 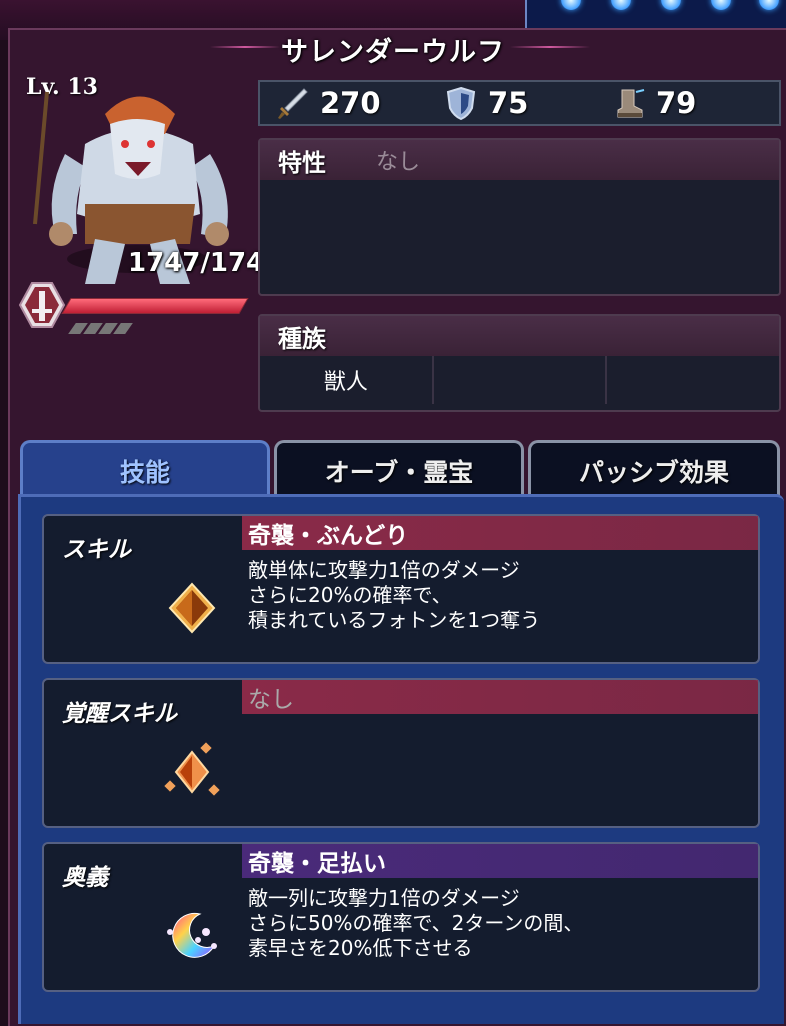 What do you see at coordinates (96, 549) in the screenshot?
I see `skill-type-label: スキル` at bounding box center [96, 549].